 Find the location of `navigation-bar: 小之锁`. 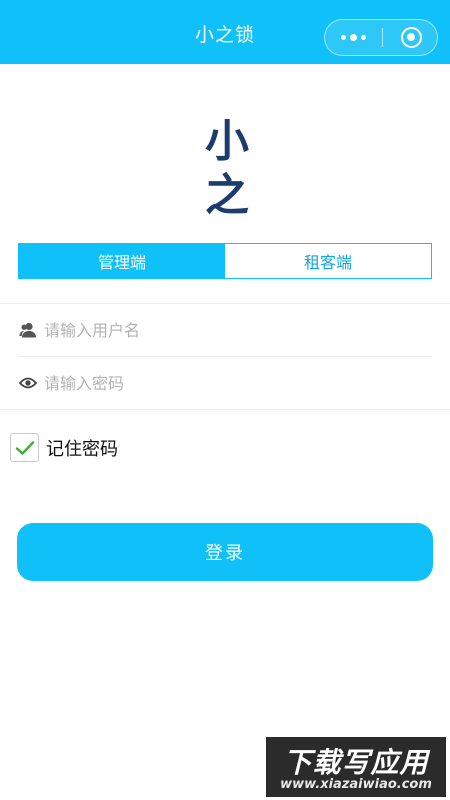

navigation-bar: 小之锁 is located at coordinates (225, 32).